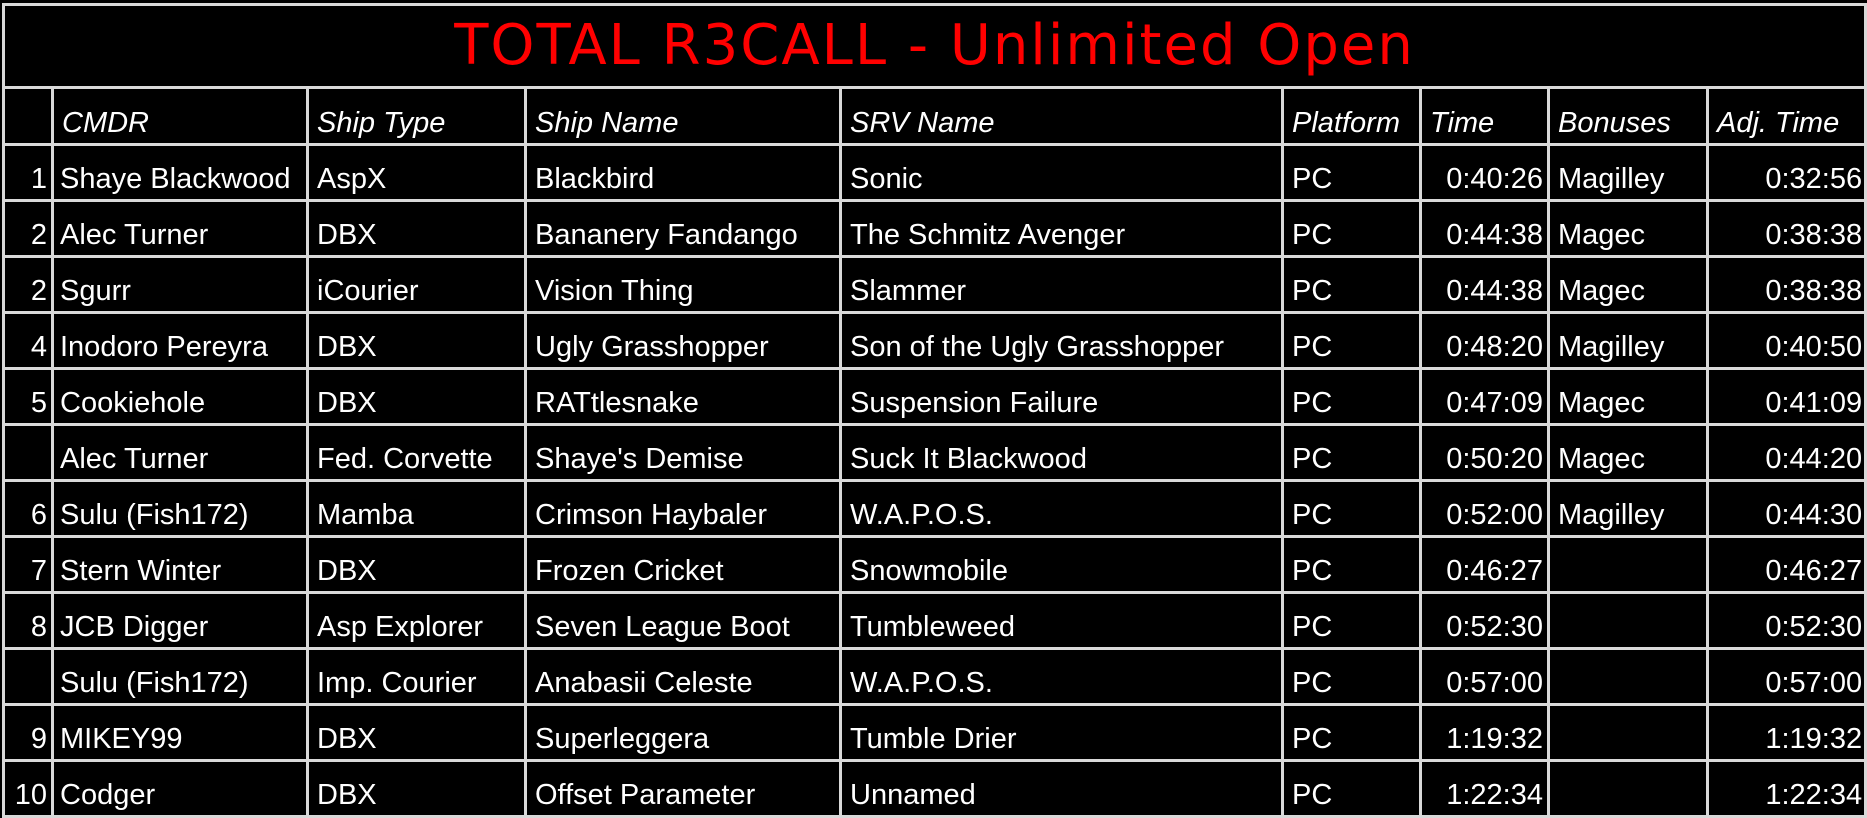 The height and width of the screenshot is (818, 1867). I want to click on rank-cell, so click(28, 452).